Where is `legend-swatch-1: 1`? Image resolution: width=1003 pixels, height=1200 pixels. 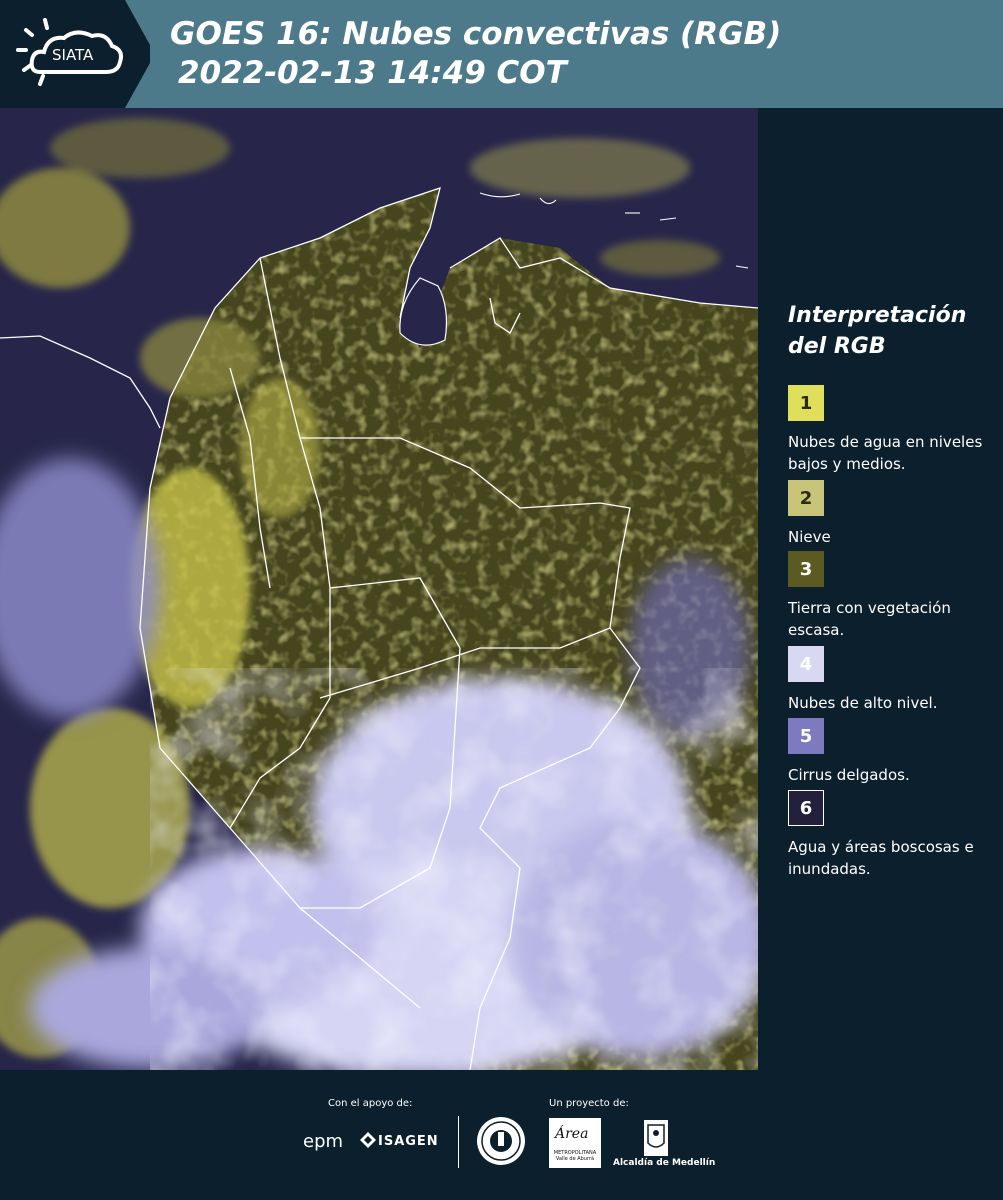
legend-swatch-1: 1 is located at coordinates (806, 403).